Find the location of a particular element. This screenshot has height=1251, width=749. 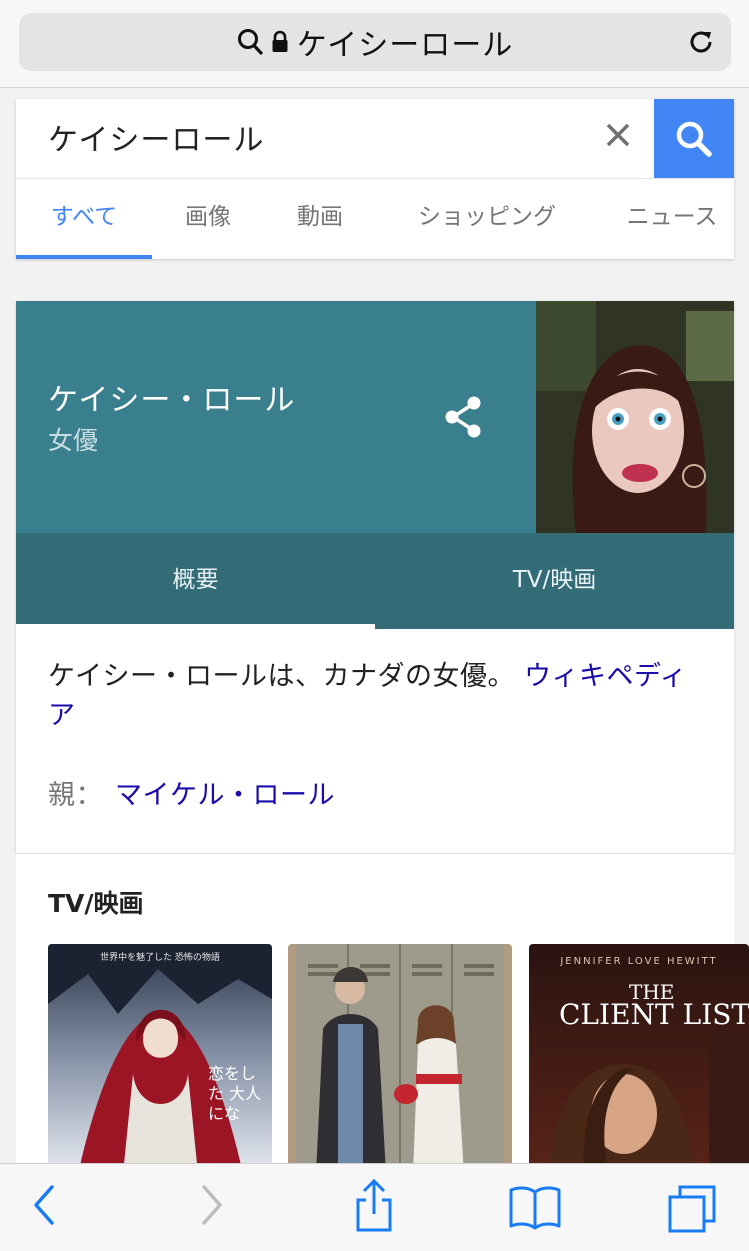

parent-link: マイケル・ロール is located at coordinates (225, 795).